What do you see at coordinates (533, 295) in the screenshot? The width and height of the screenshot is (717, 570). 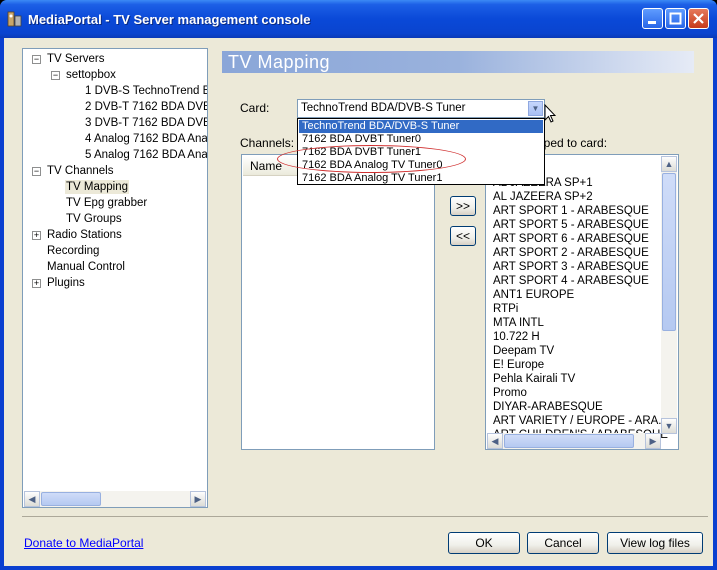 I see `mapped-channel-item: ANT1 EUROPE` at bounding box center [533, 295].